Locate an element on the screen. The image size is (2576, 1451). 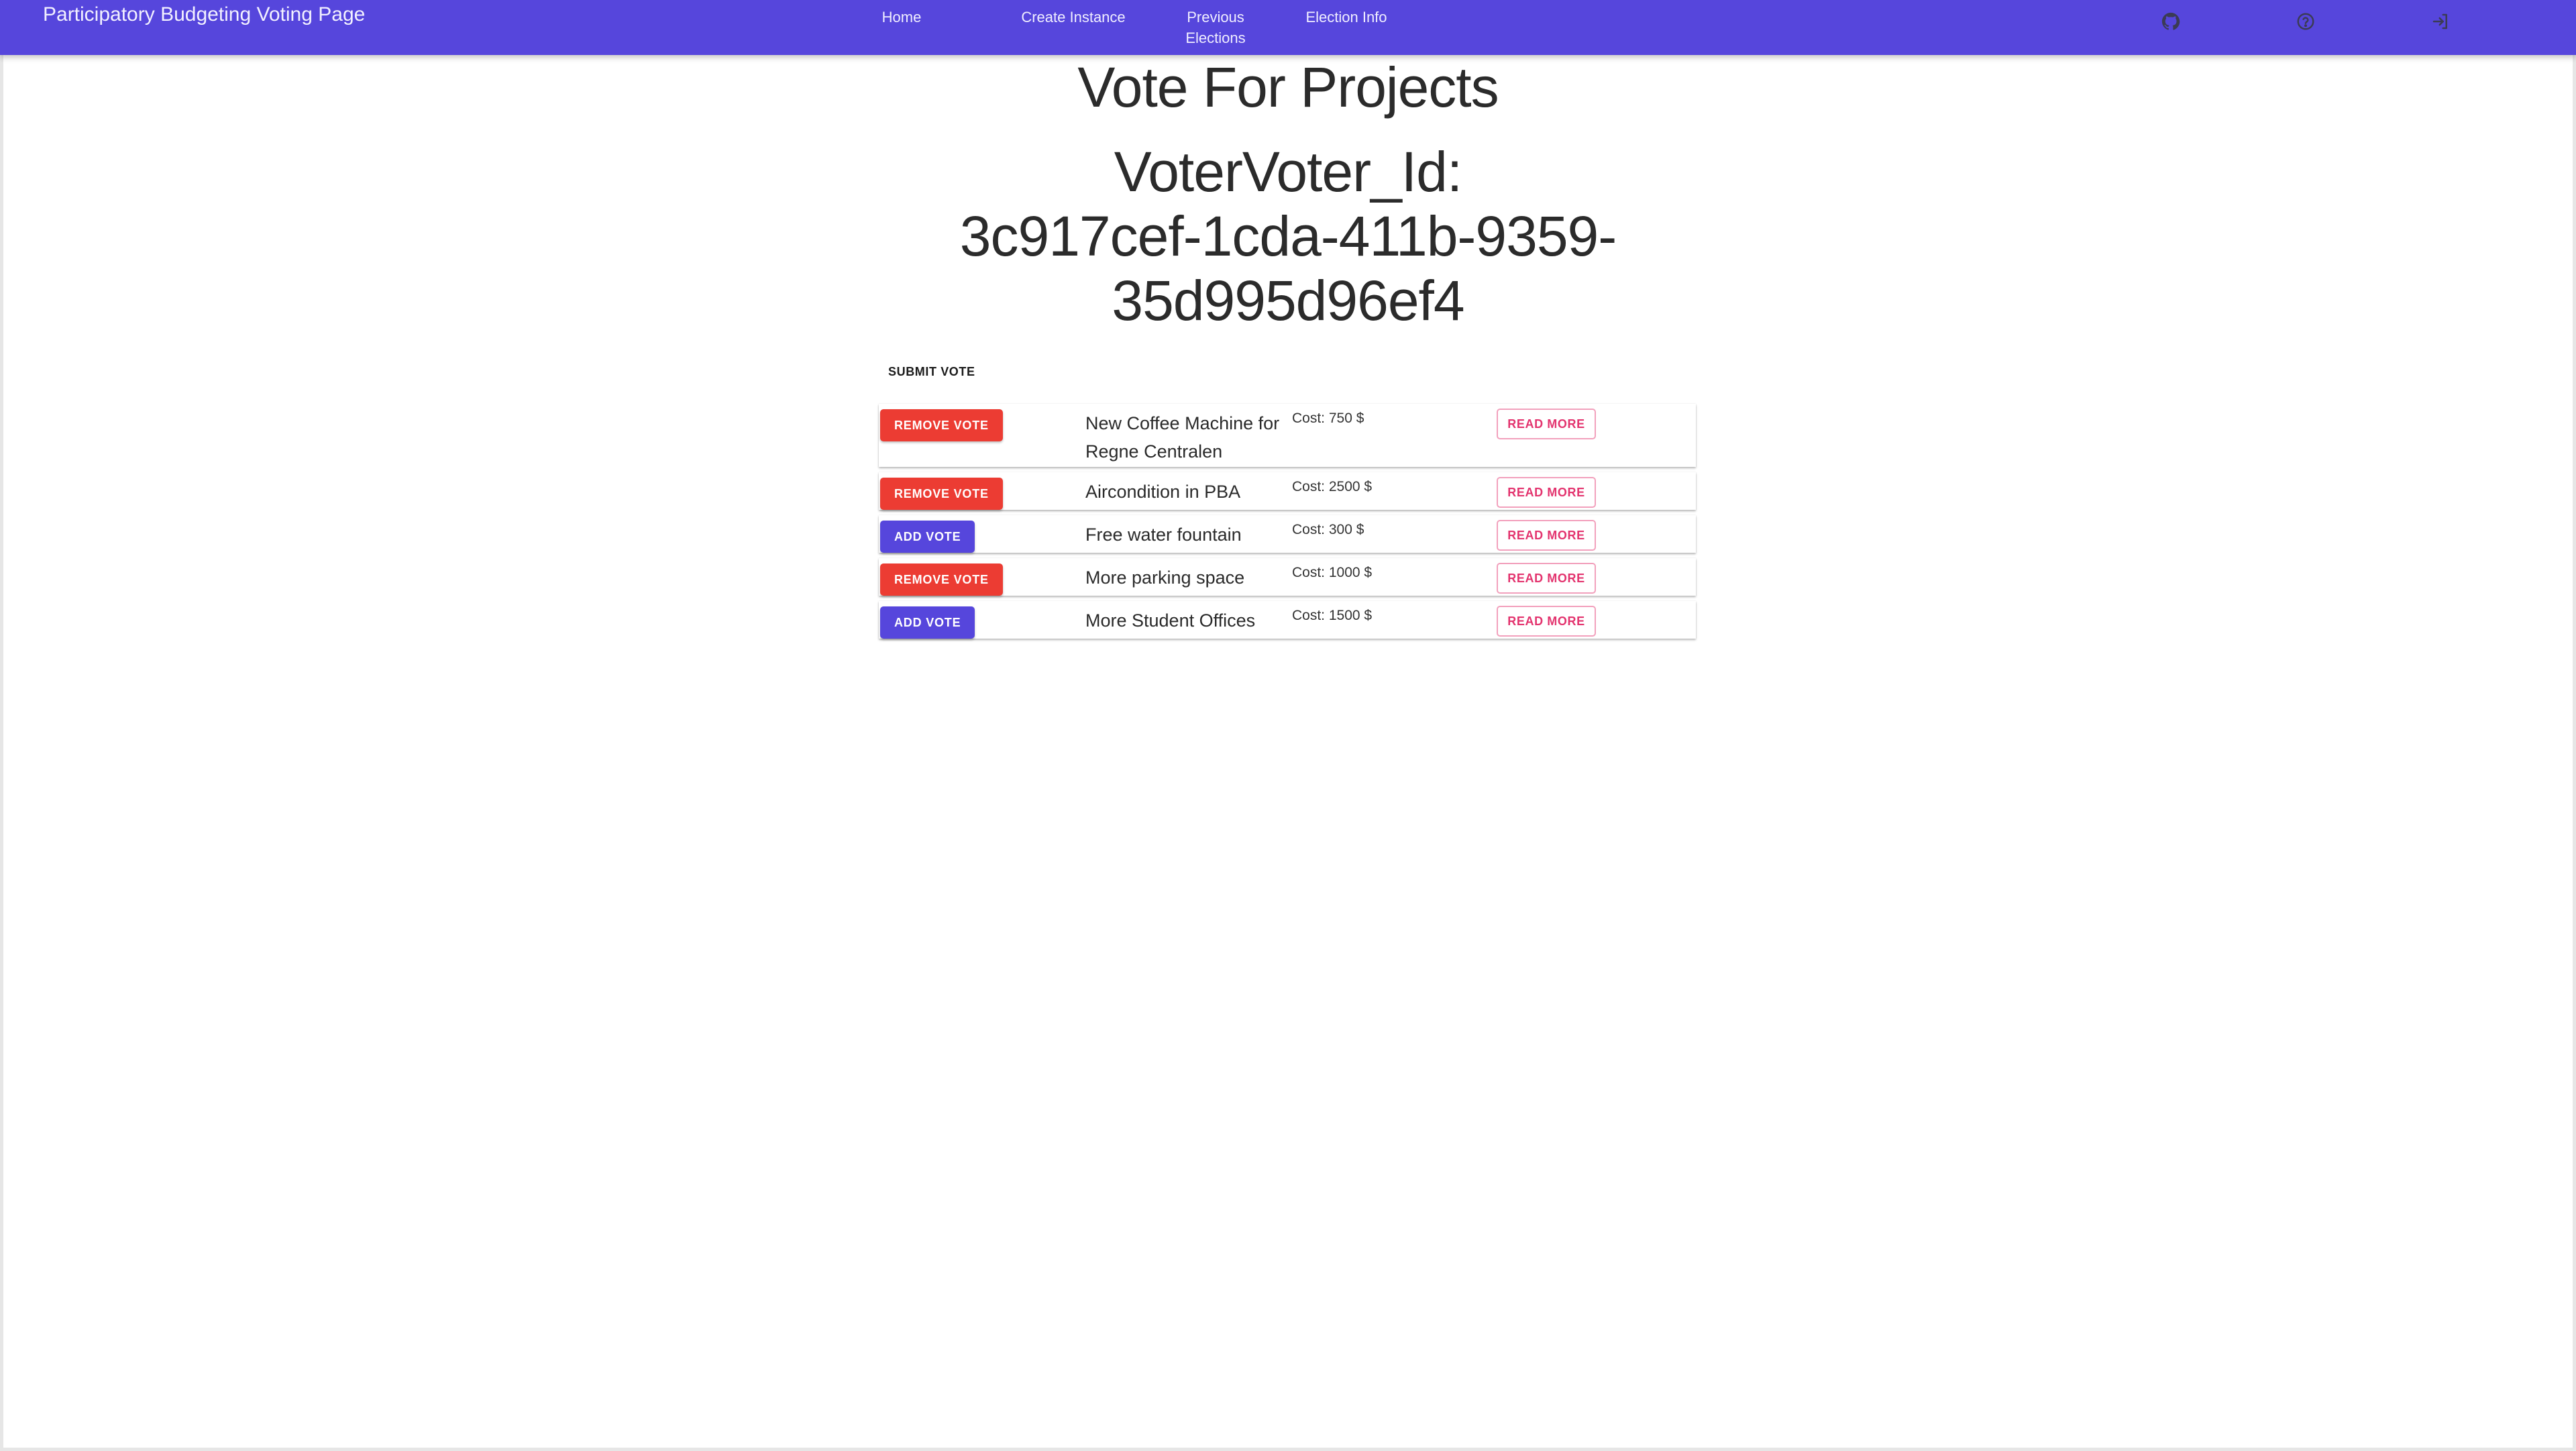
project-name: Aircondition in PBA is located at coordinates (1163, 492).